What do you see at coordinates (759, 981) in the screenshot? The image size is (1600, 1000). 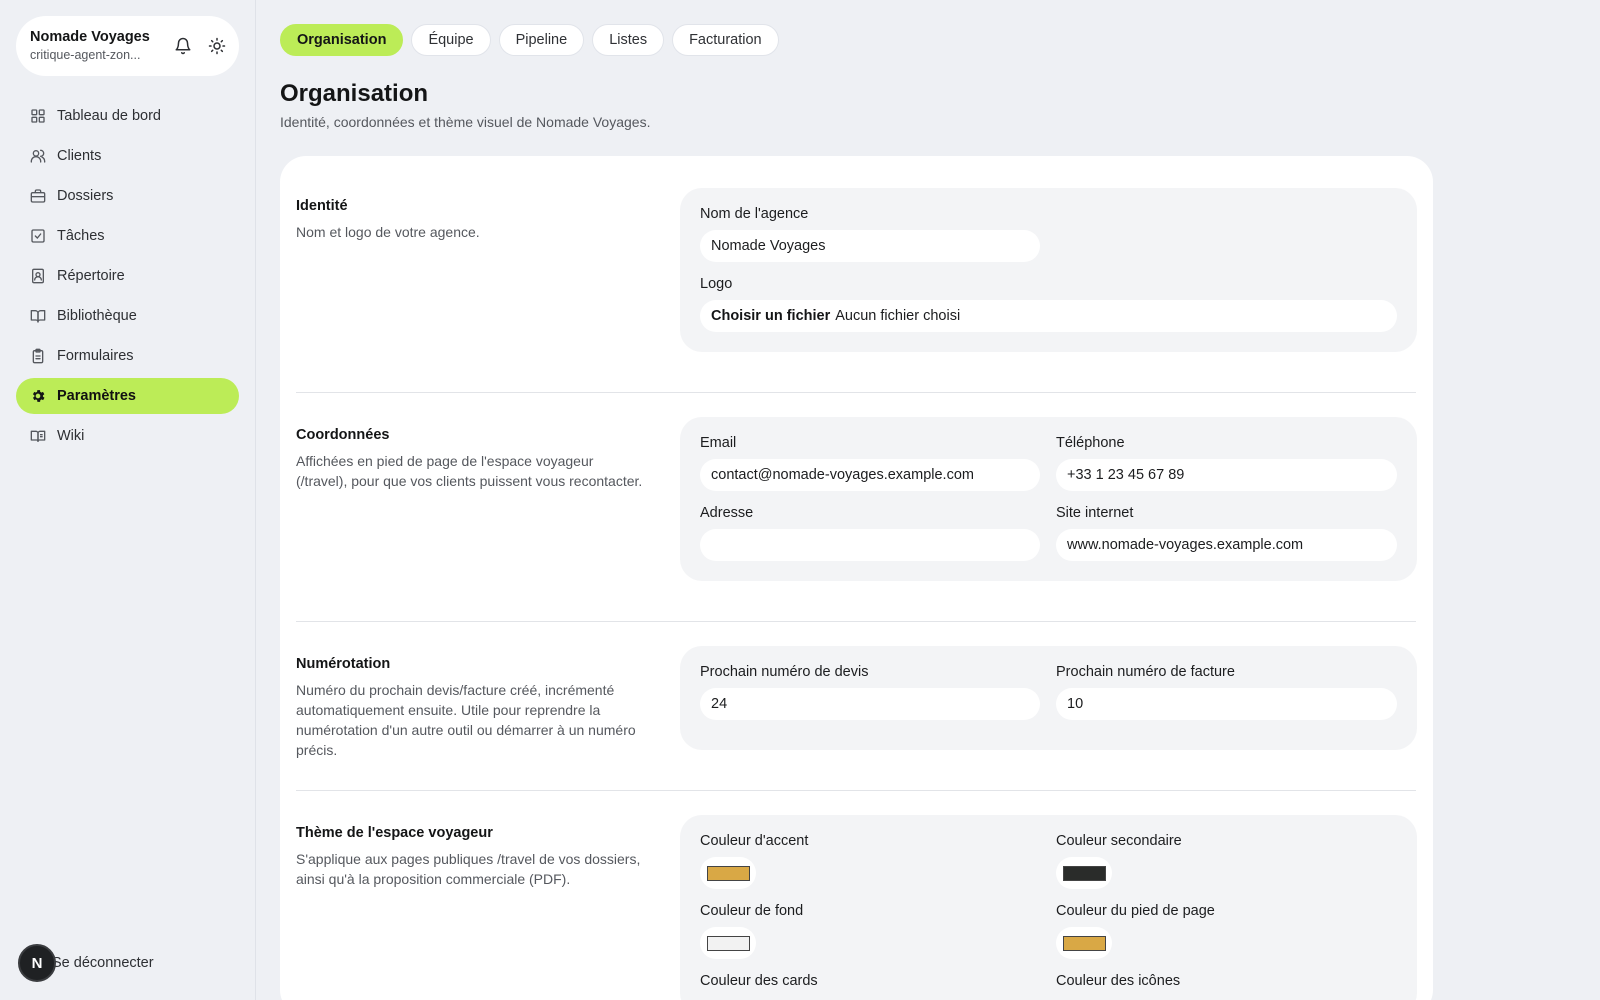 I see `cards-color-label: Couleur des cards` at bounding box center [759, 981].